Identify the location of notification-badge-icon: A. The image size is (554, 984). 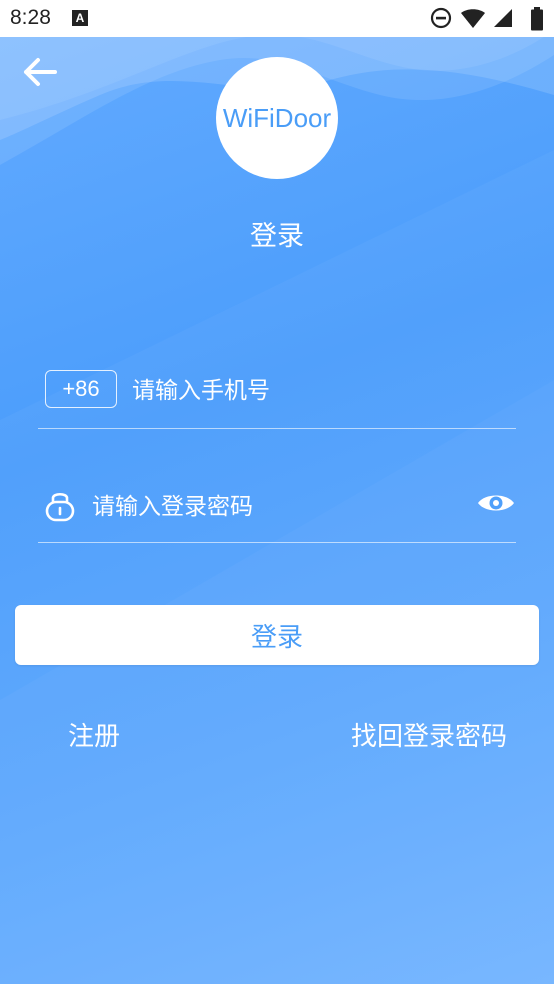
(80, 18).